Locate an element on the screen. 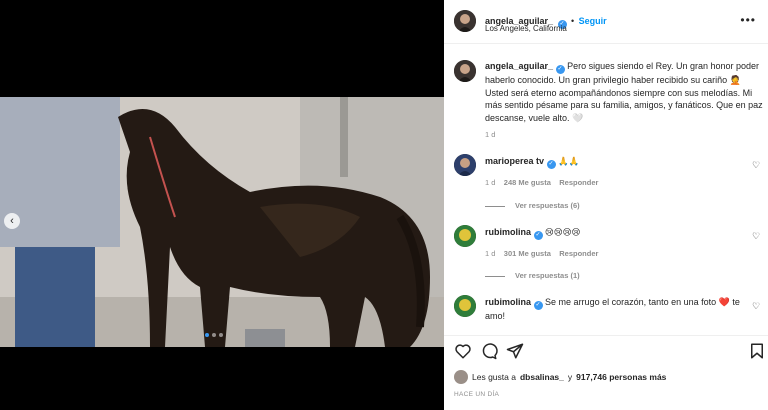  bookmark-icon is located at coordinates (757, 351).